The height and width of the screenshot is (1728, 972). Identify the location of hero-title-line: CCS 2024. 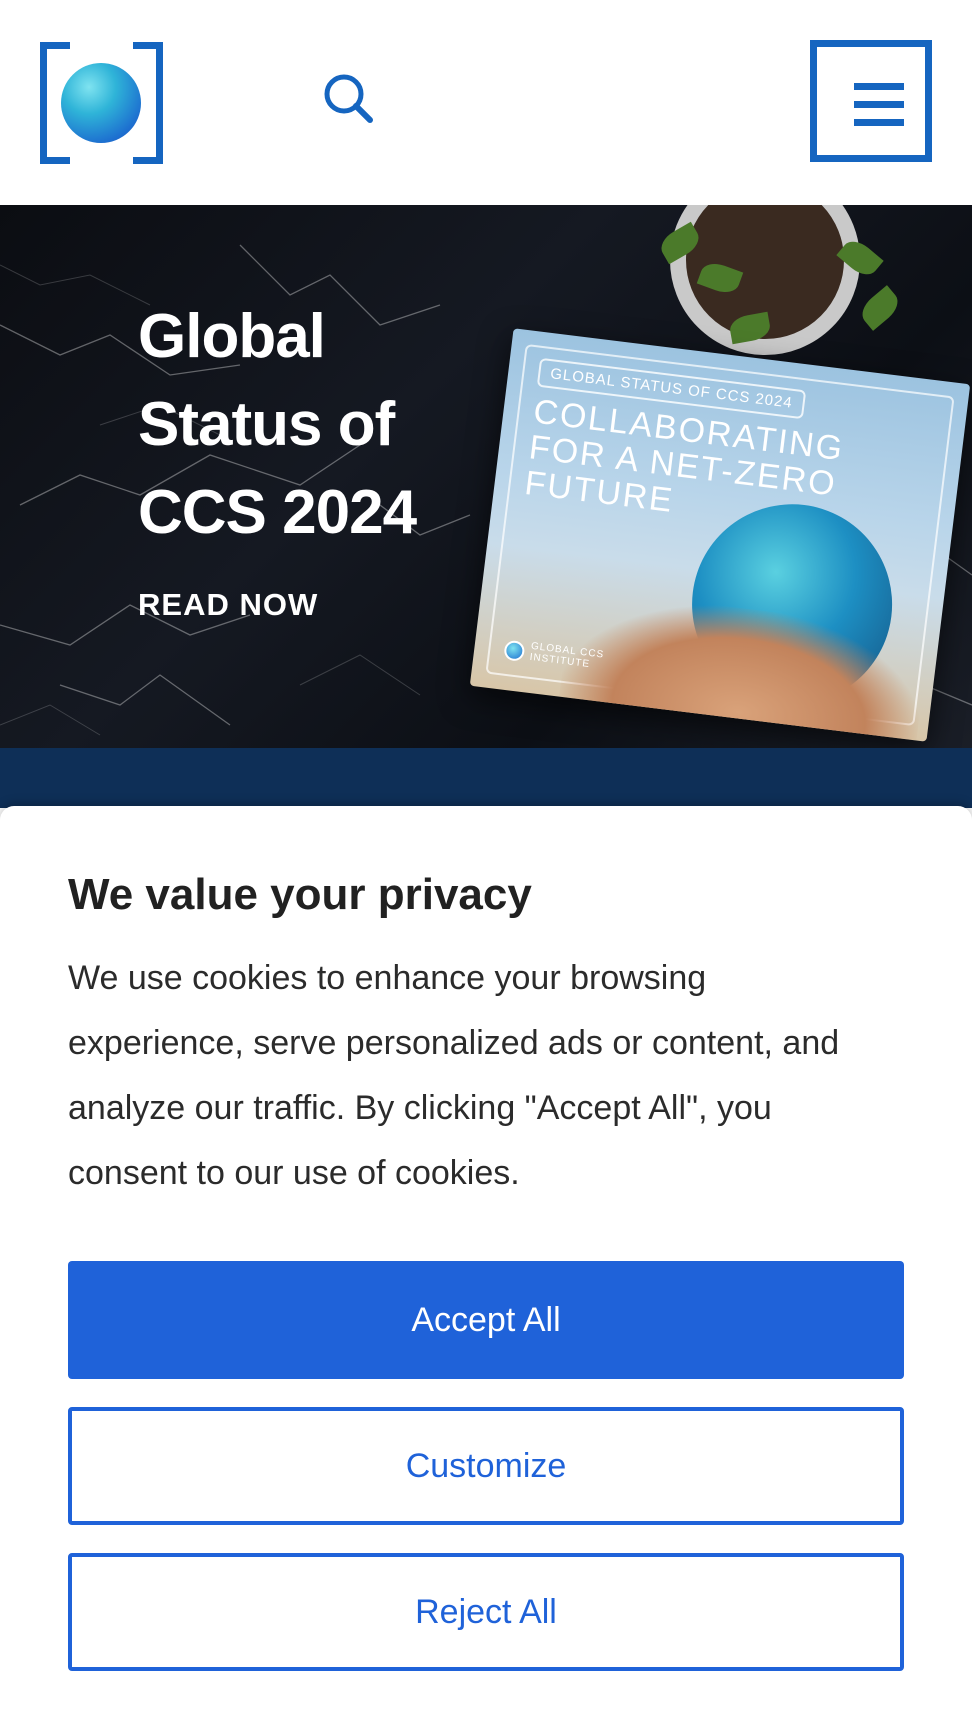
(277, 512).